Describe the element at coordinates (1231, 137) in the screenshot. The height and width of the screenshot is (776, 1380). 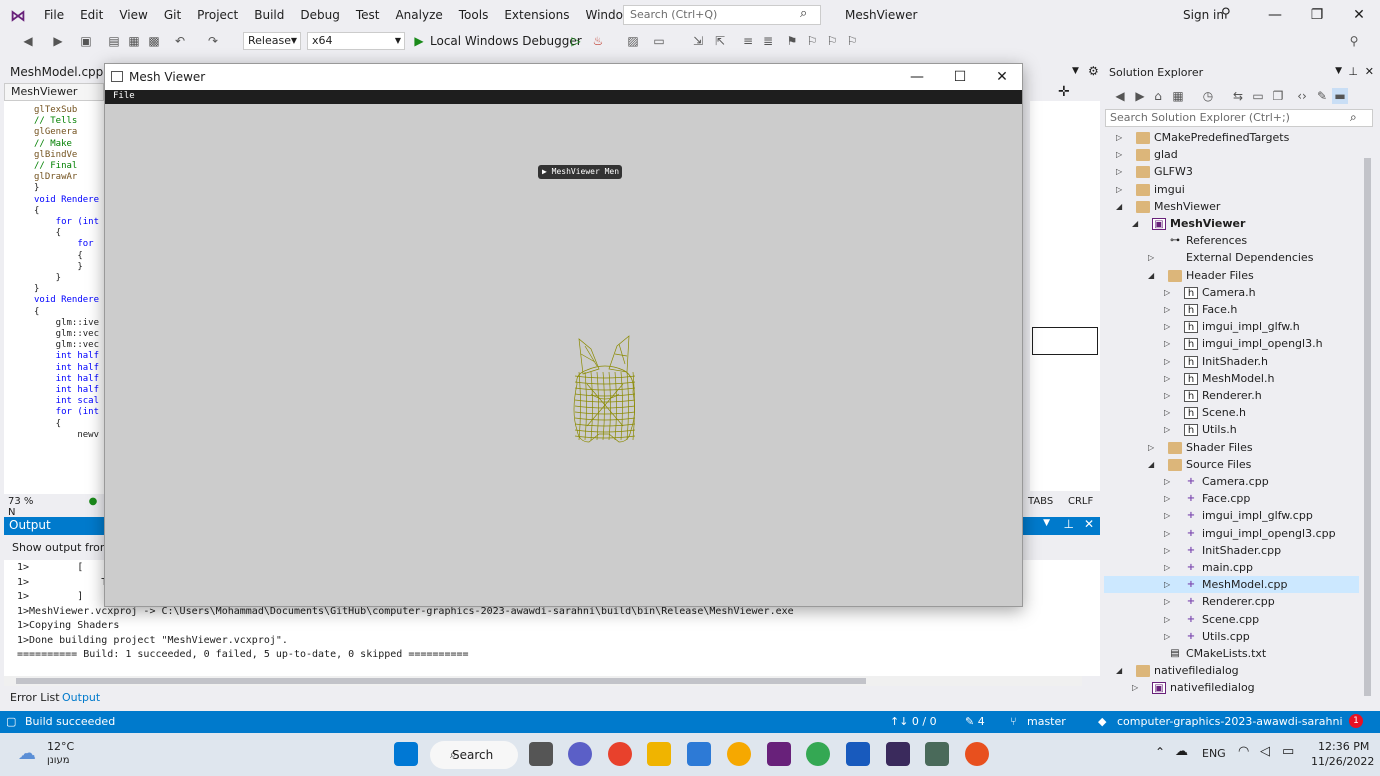
I see `tree-node: ▷ CMakePredefinedTargets` at that location.